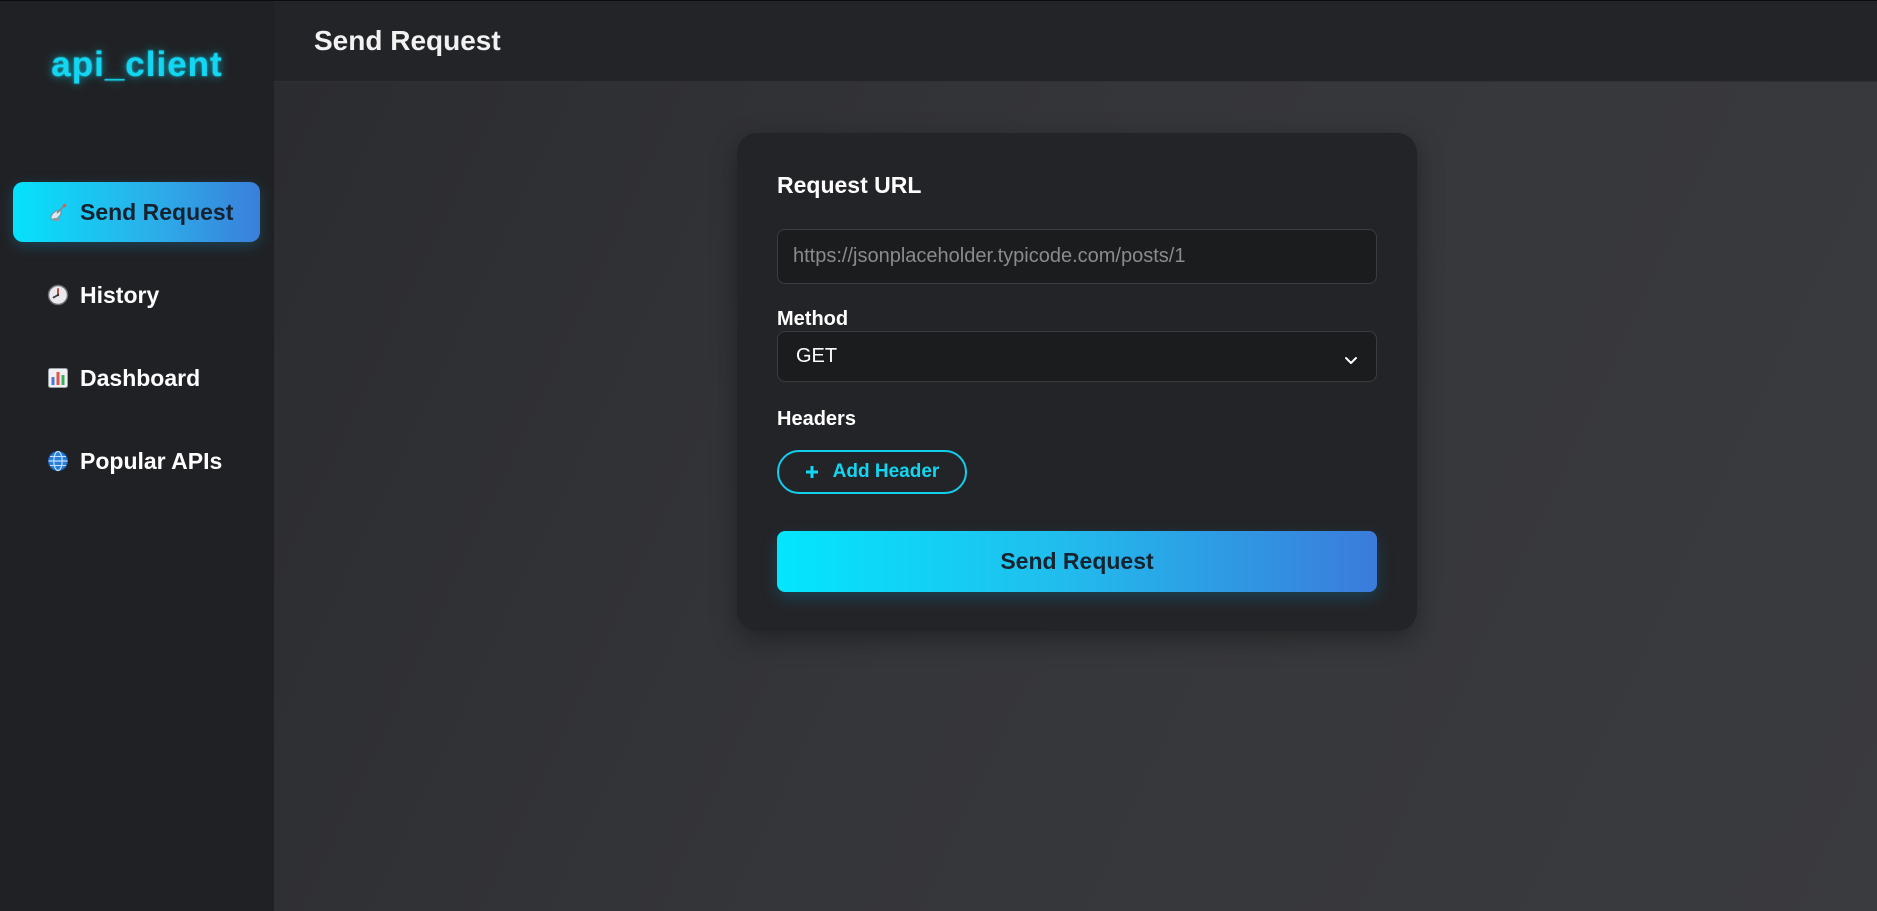 The height and width of the screenshot is (911, 1877). I want to click on sidebar-item-send-request: Send Request, so click(136, 212).